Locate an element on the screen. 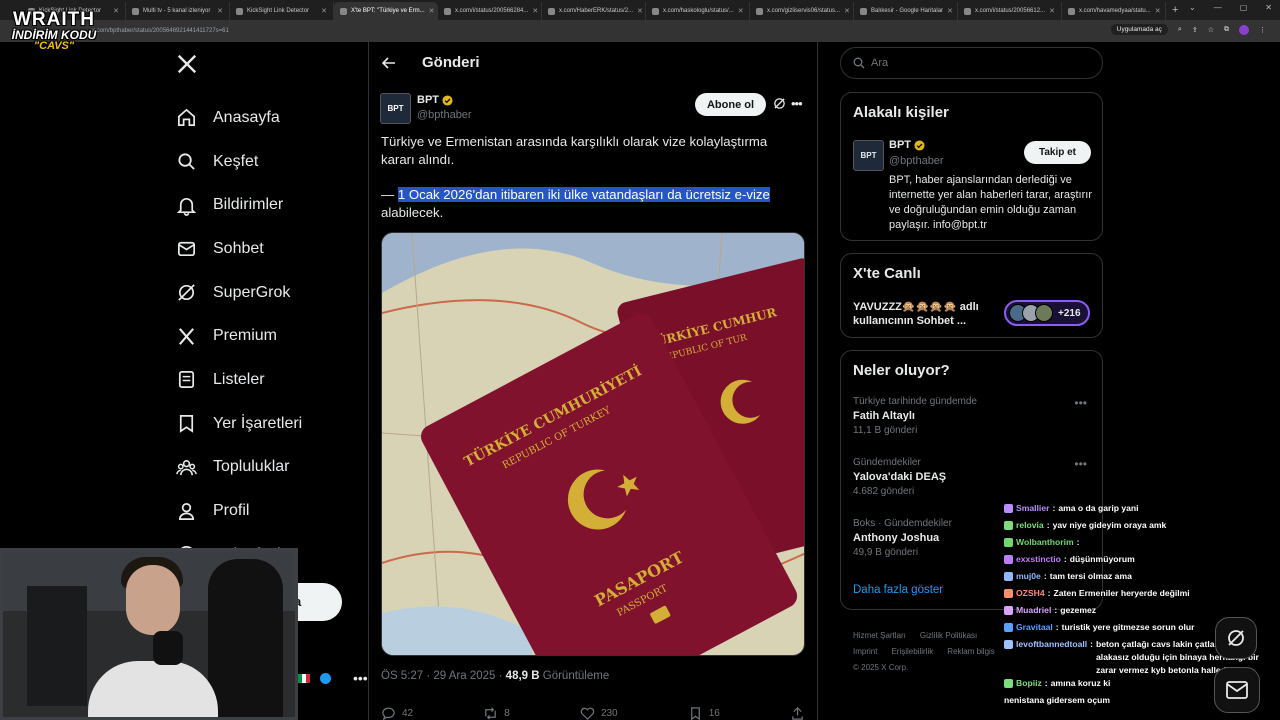  author-avatar: BPT is located at coordinates (395, 108).